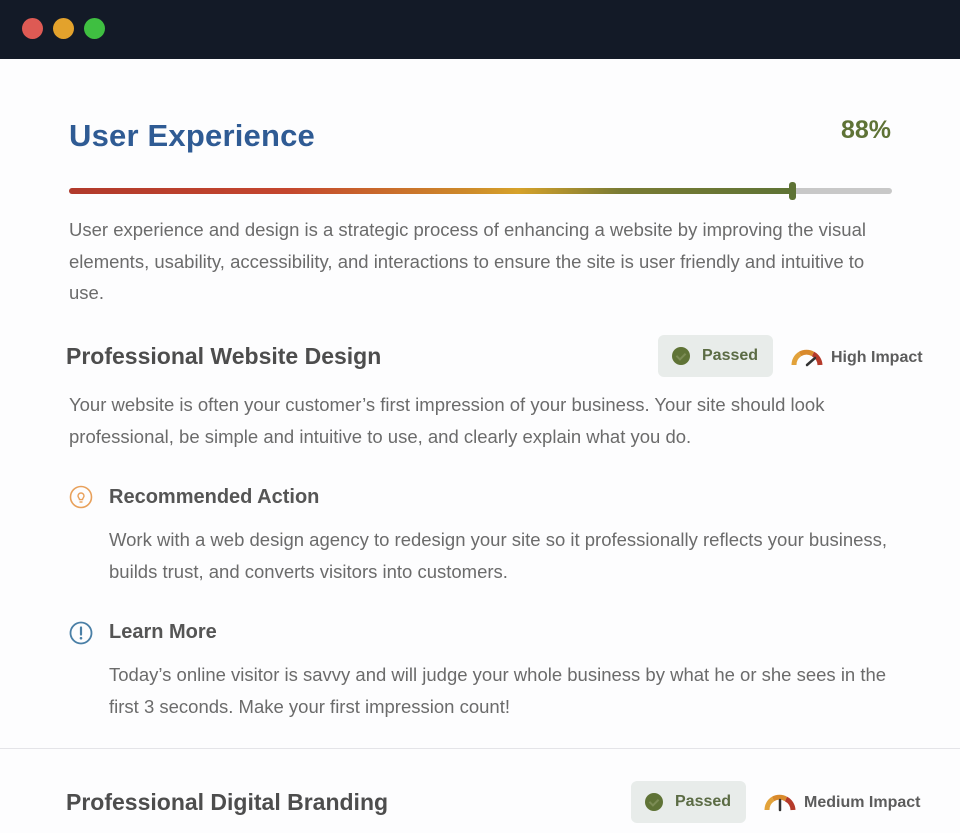 This screenshot has height=833, width=960. I want to click on section-divider, so click(480, 748).